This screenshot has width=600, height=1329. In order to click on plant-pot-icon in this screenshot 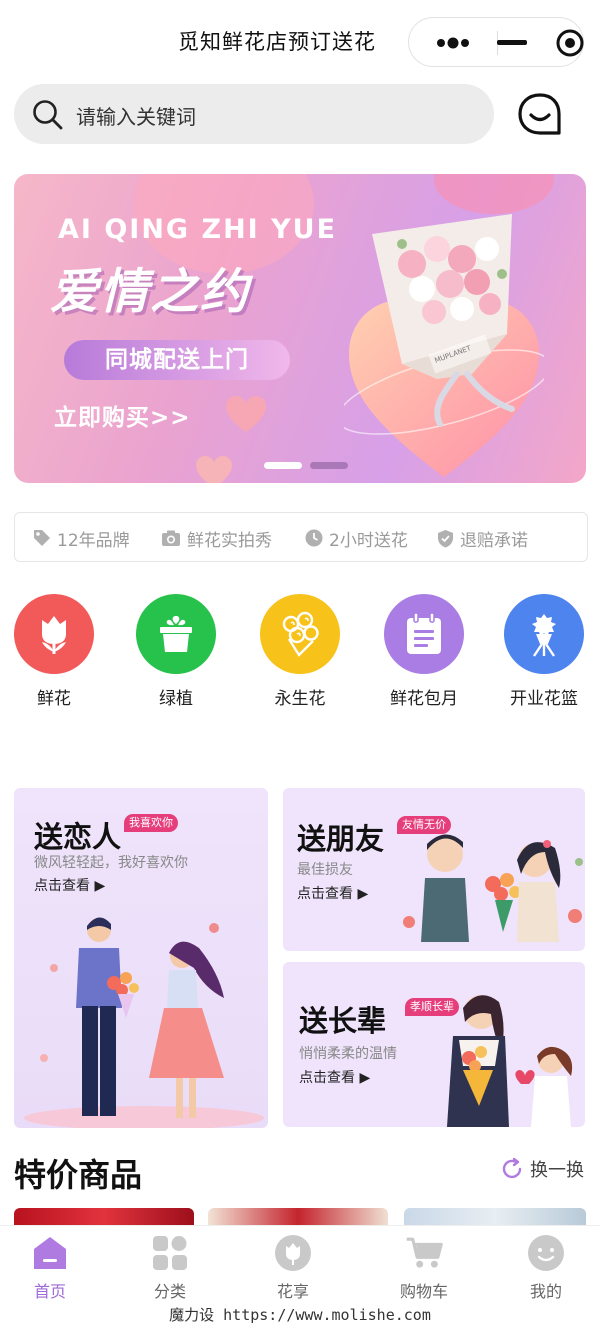, I will do `click(176, 634)`.